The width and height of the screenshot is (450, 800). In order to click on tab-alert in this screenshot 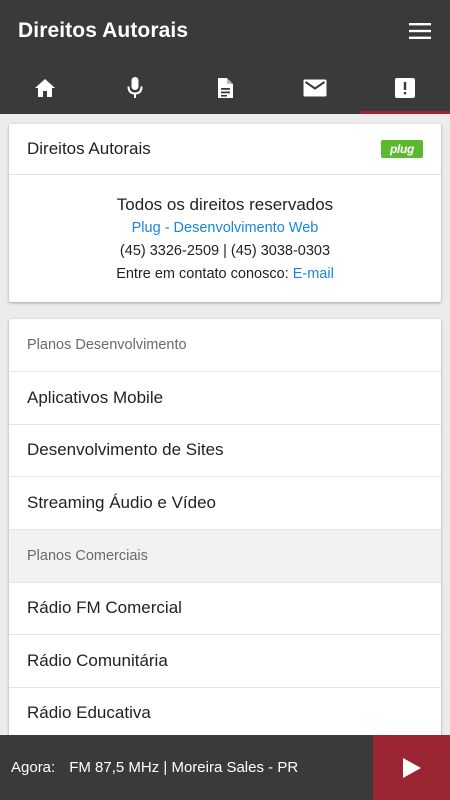, I will do `click(405, 87)`.